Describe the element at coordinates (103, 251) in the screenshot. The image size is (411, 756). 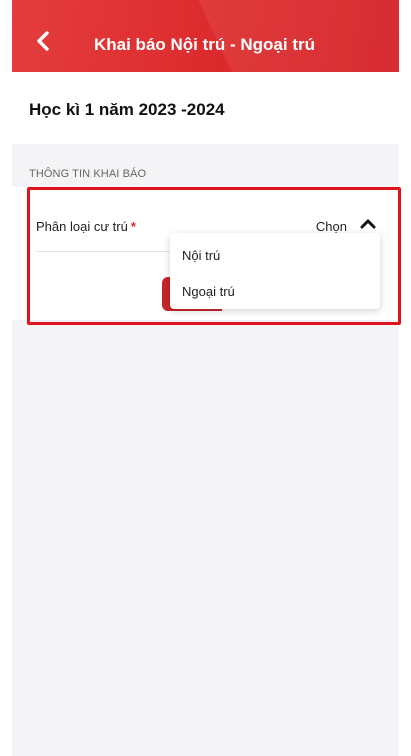
I see `field-divider` at that location.